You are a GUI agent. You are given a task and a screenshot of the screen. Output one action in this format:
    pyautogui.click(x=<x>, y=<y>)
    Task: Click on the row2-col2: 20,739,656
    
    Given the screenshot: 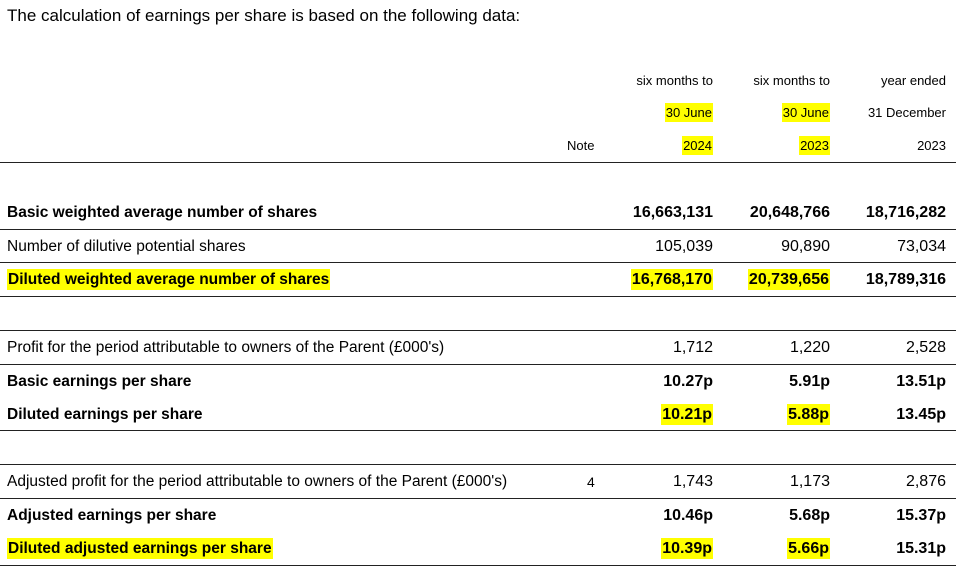 What is the action you would take?
    pyautogui.click(x=788, y=279)
    